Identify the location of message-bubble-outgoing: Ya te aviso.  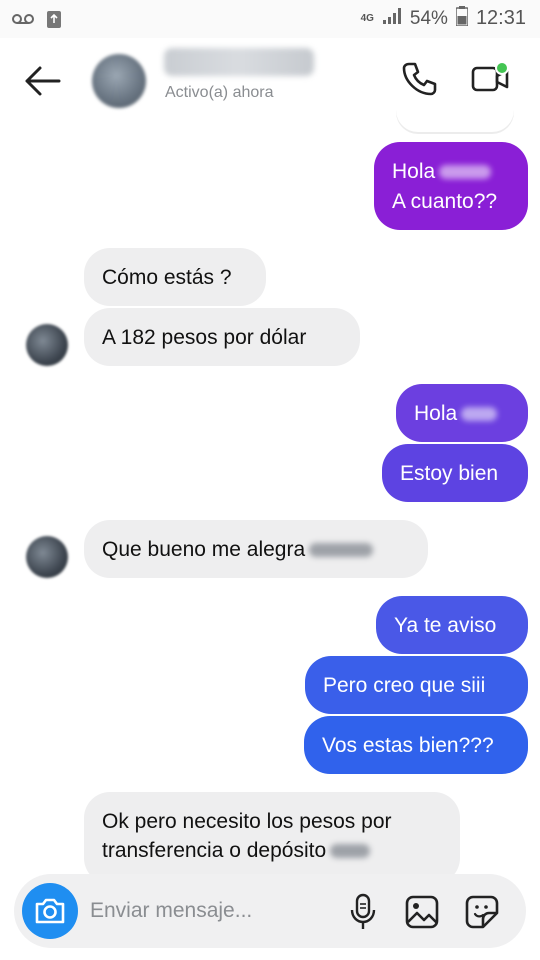
(452, 625).